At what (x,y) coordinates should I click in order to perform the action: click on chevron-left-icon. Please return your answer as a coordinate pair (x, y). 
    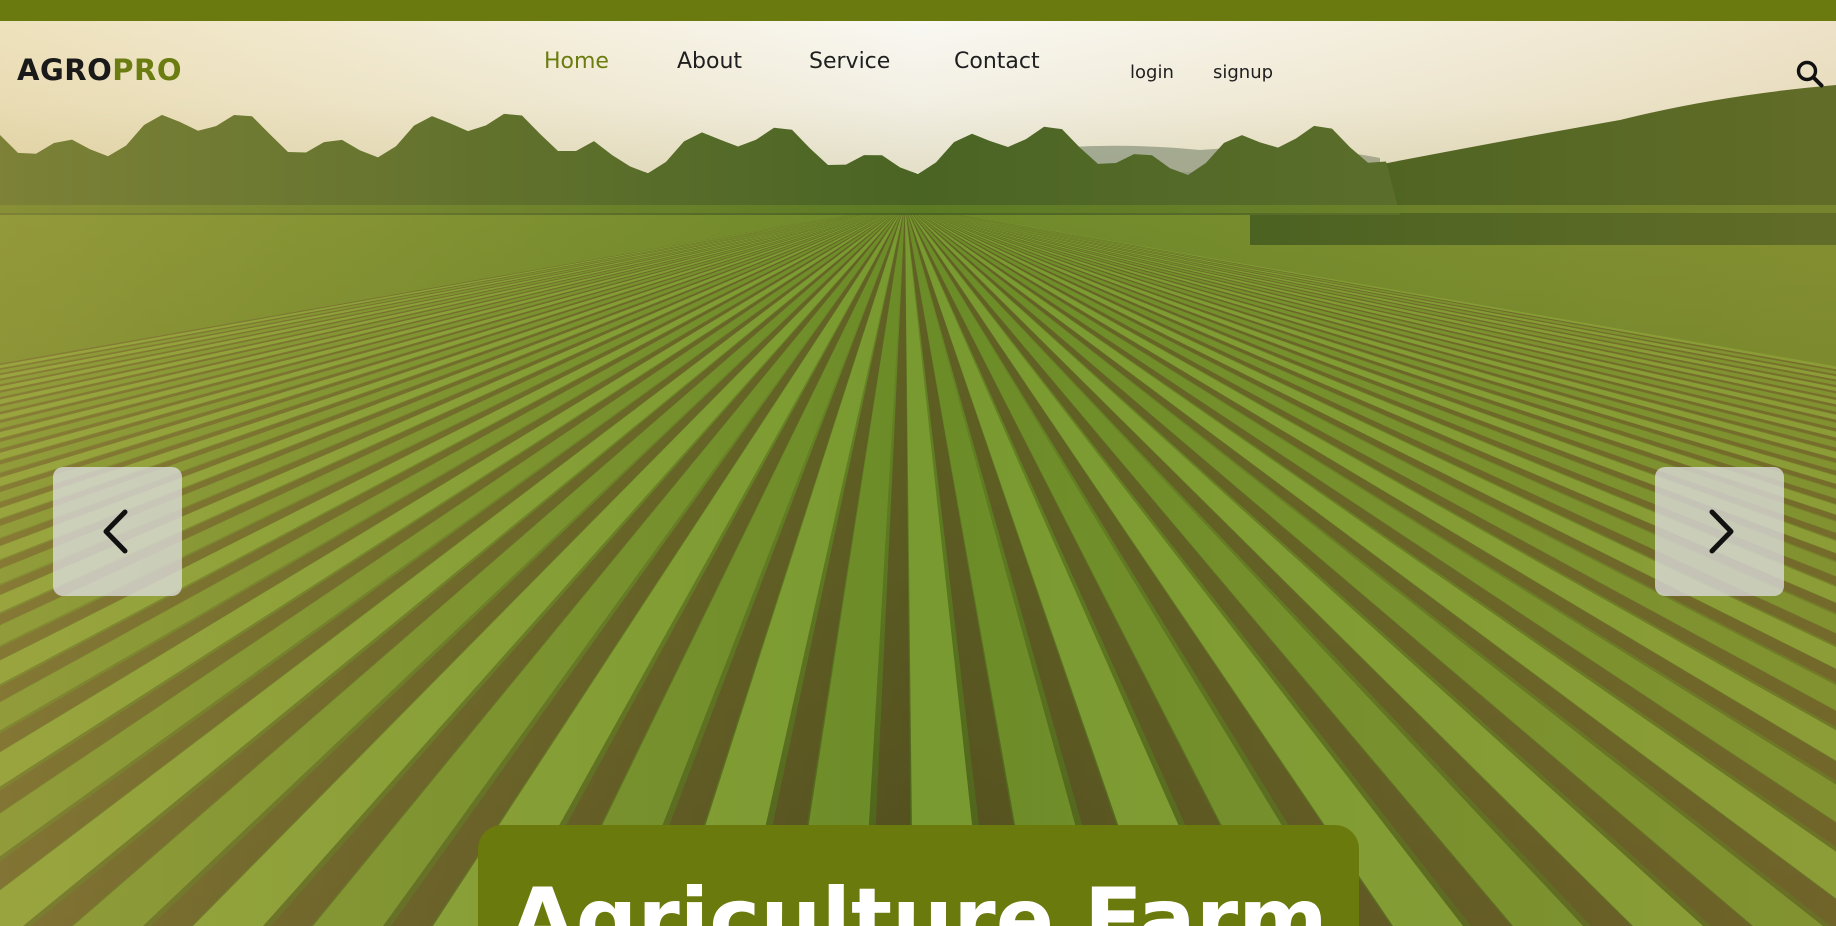
    Looking at the image, I should click on (115, 531).